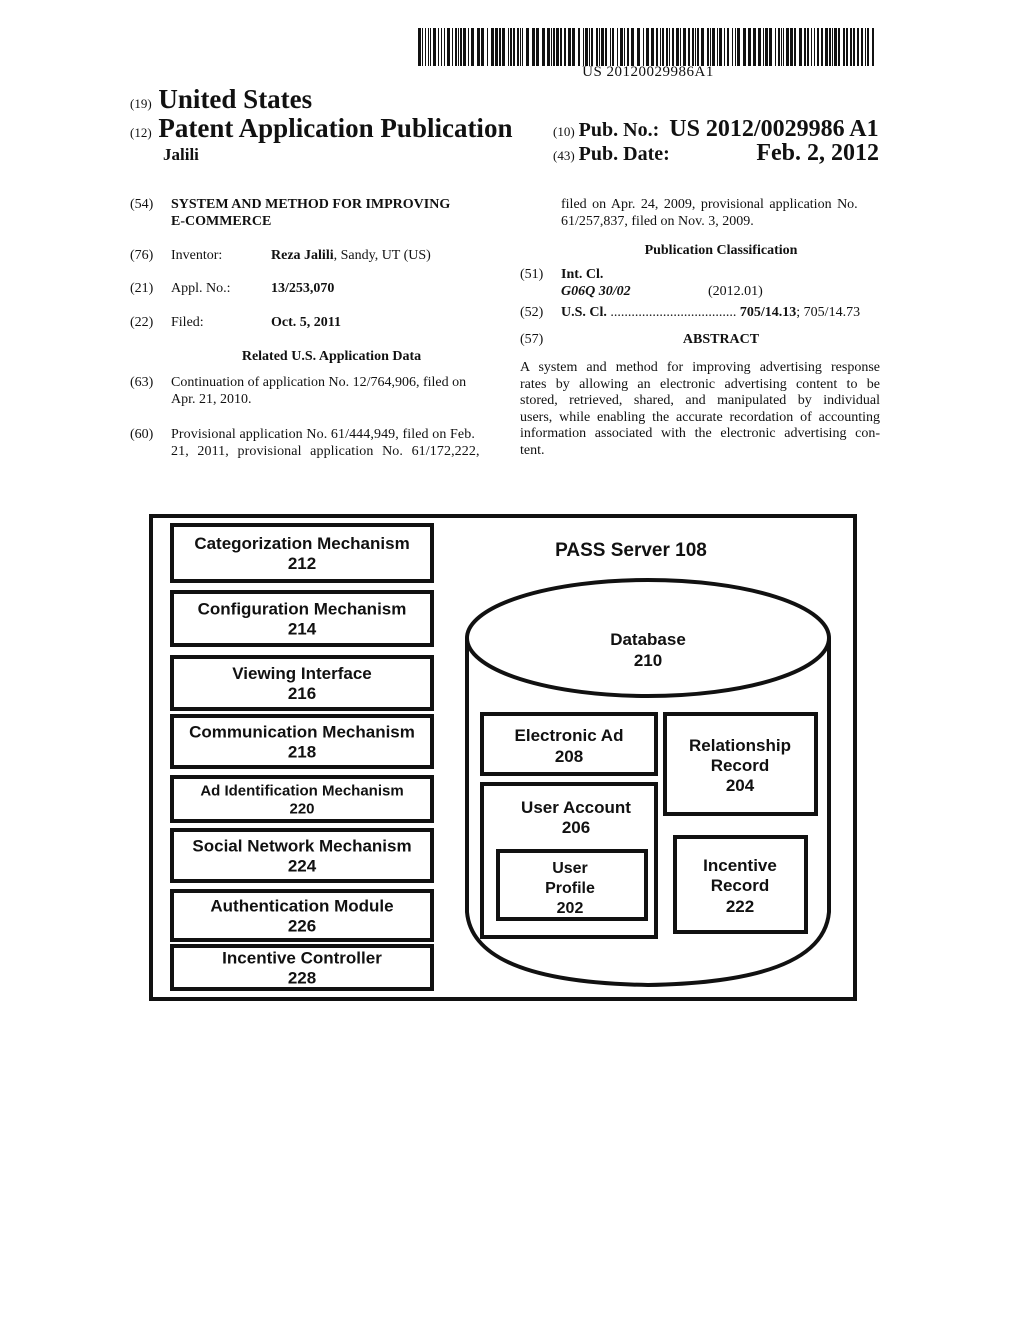  Describe the element at coordinates (570, 868) in the screenshot. I see `user-profile-line-1: User` at that location.